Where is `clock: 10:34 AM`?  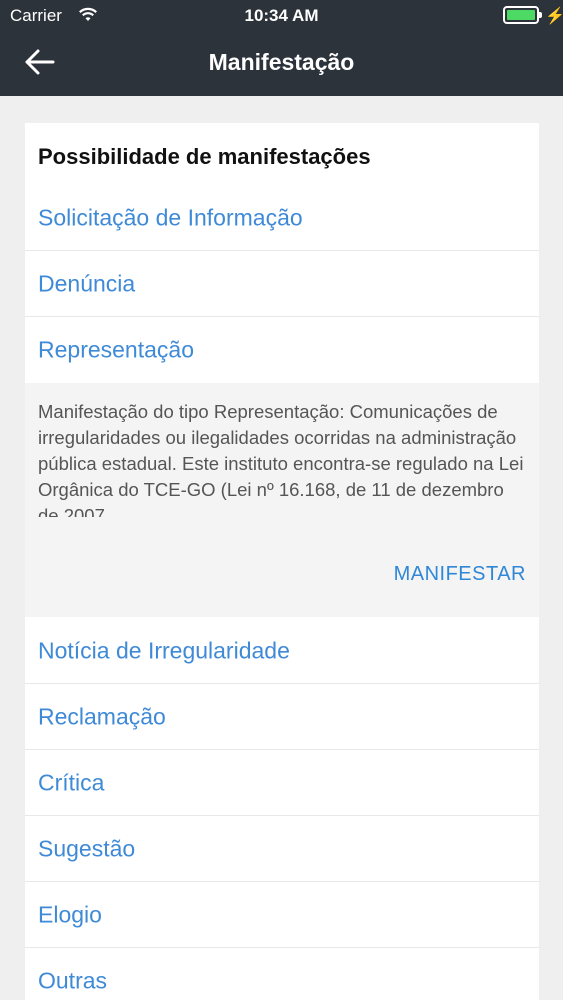
clock: 10:34 AM is located at coordinates (281, 15).